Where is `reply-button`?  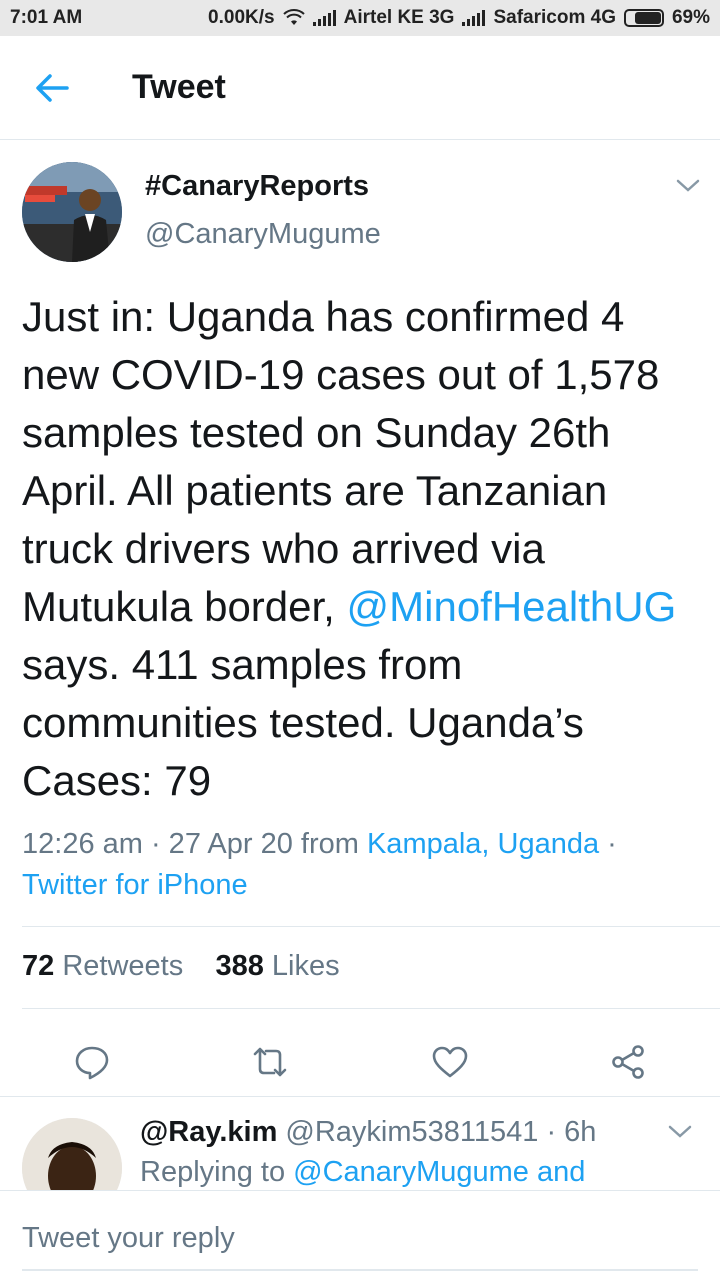 reply-button is located at coordinates (92, 1062).